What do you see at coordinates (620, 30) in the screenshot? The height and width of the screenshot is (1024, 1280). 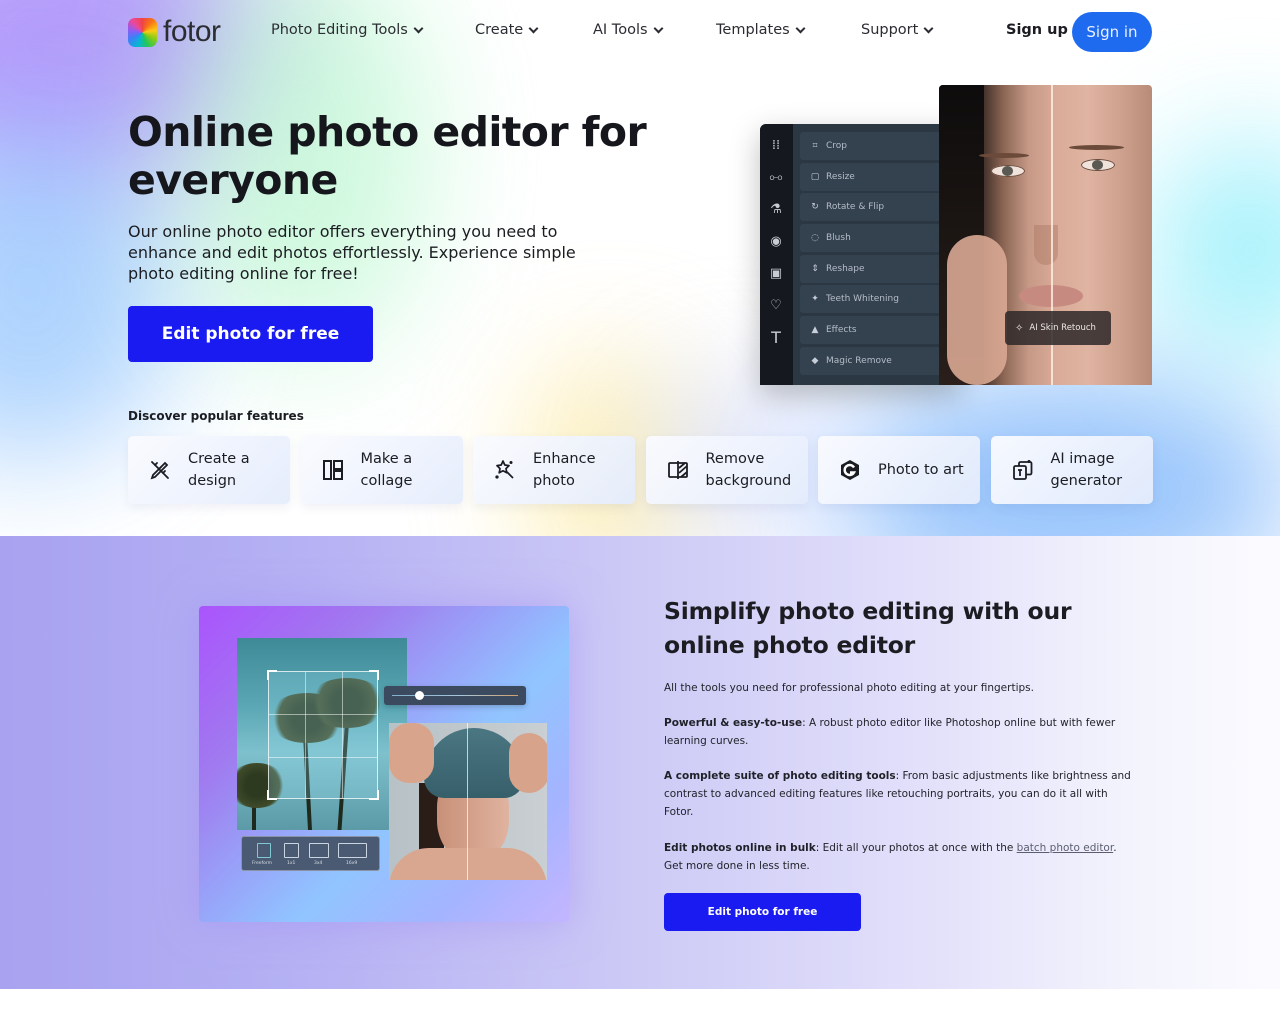 I see `nav-item-label: AI Tools` at bounding box center [620, 30].